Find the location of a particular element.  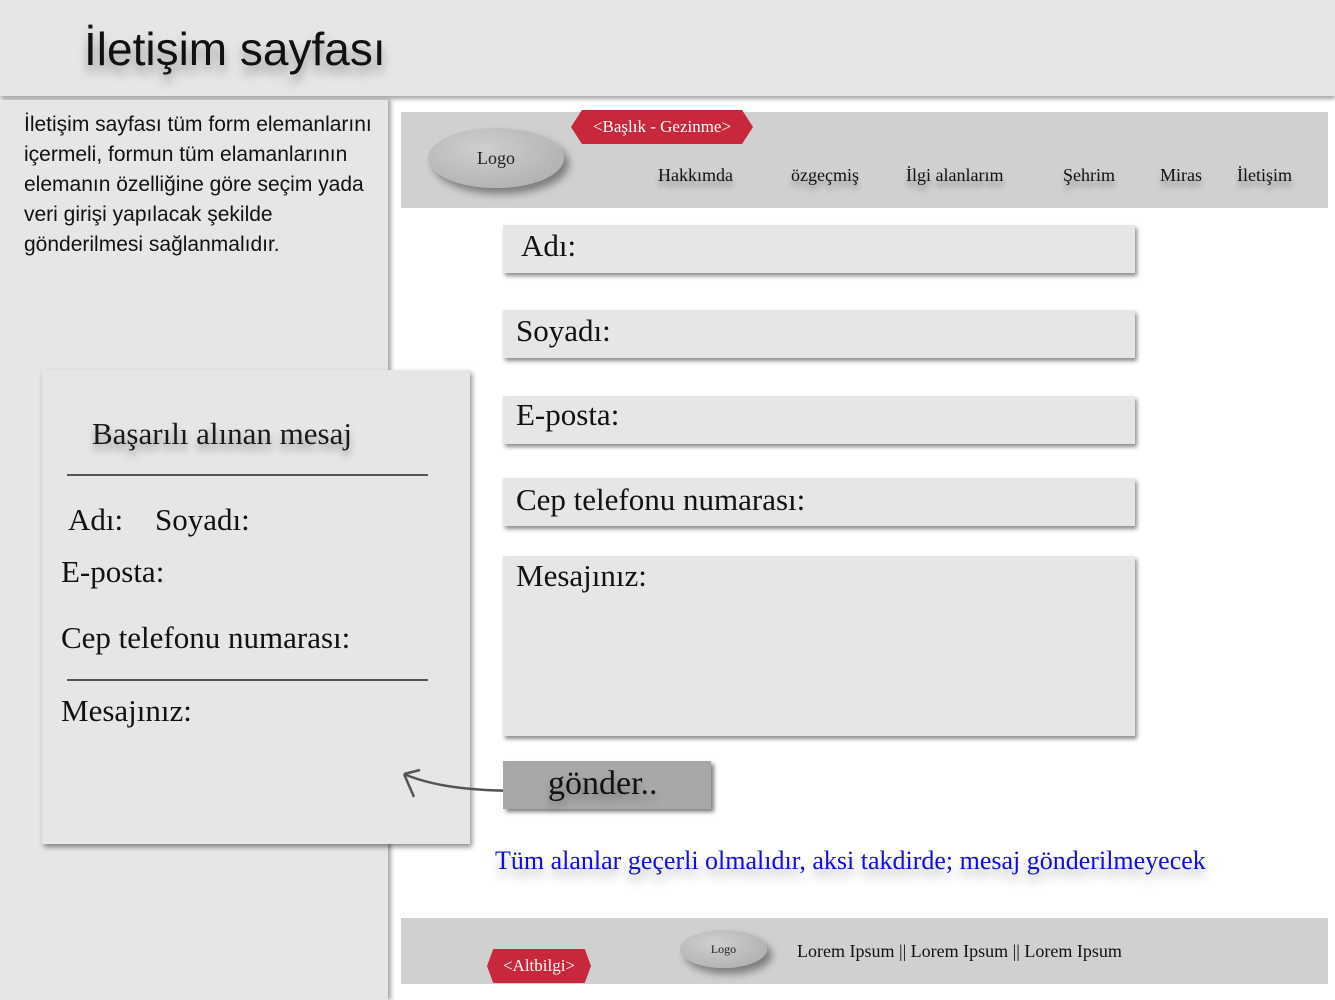

nav-item-about: Hakkımda is located at coordinates (695, 175).